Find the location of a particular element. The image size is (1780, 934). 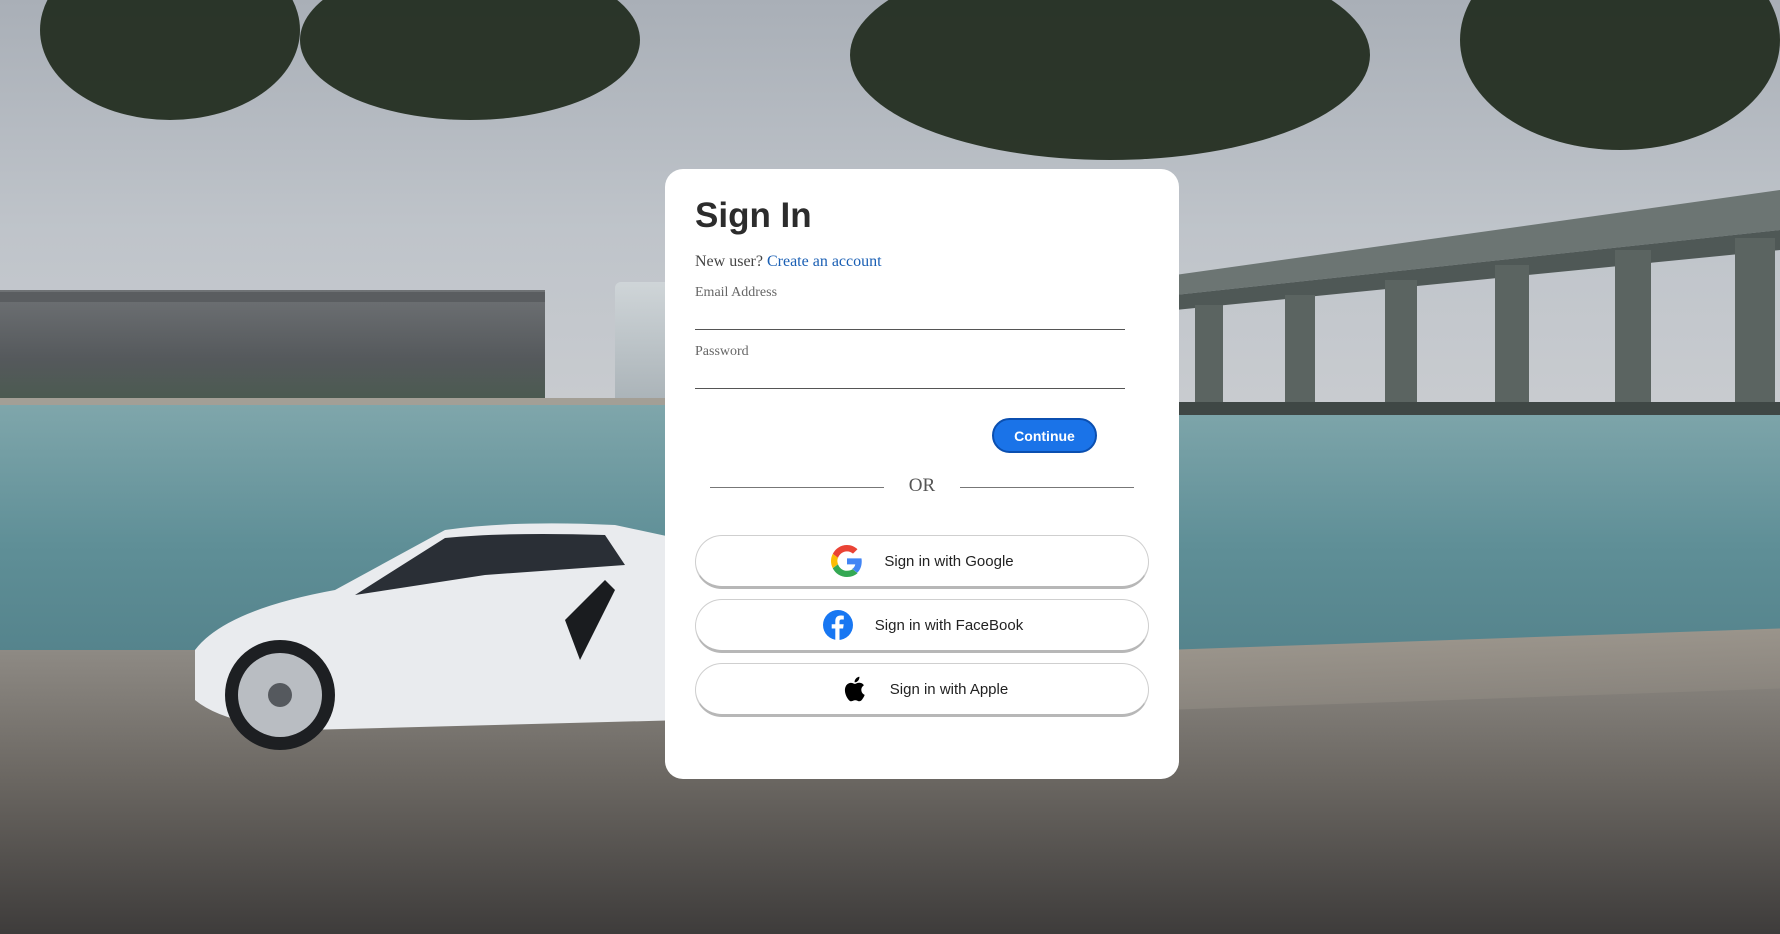

google-icon is located at coordinates (847, 561).